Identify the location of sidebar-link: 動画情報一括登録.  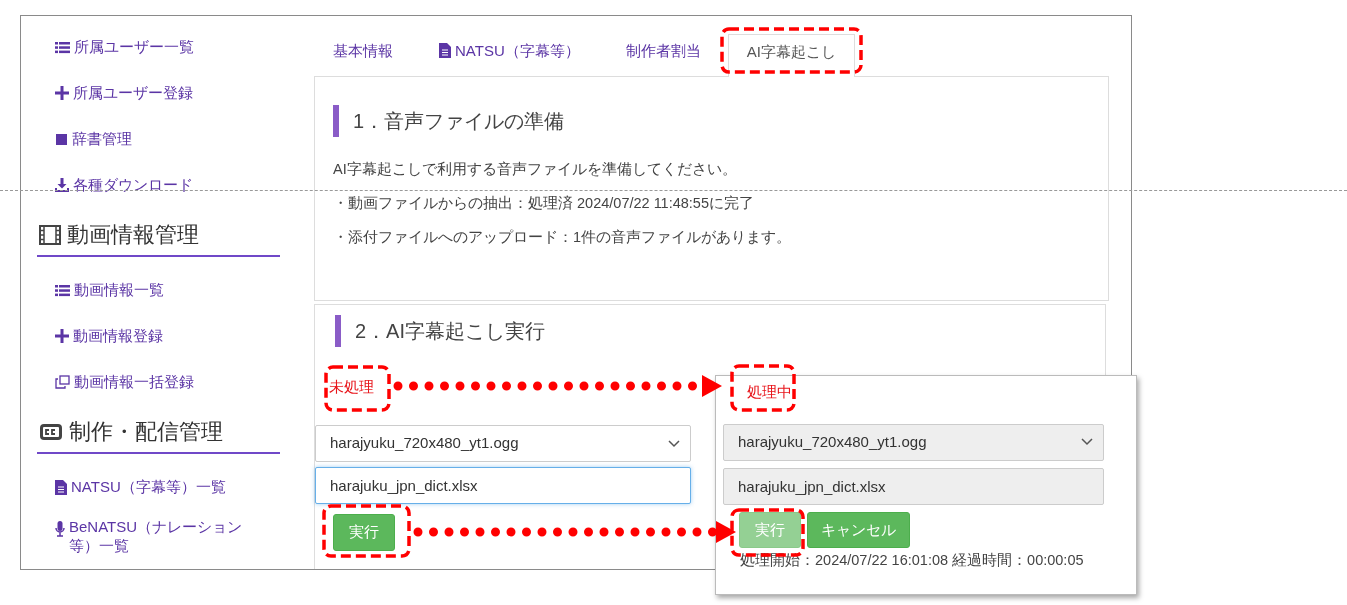
(166, 382).